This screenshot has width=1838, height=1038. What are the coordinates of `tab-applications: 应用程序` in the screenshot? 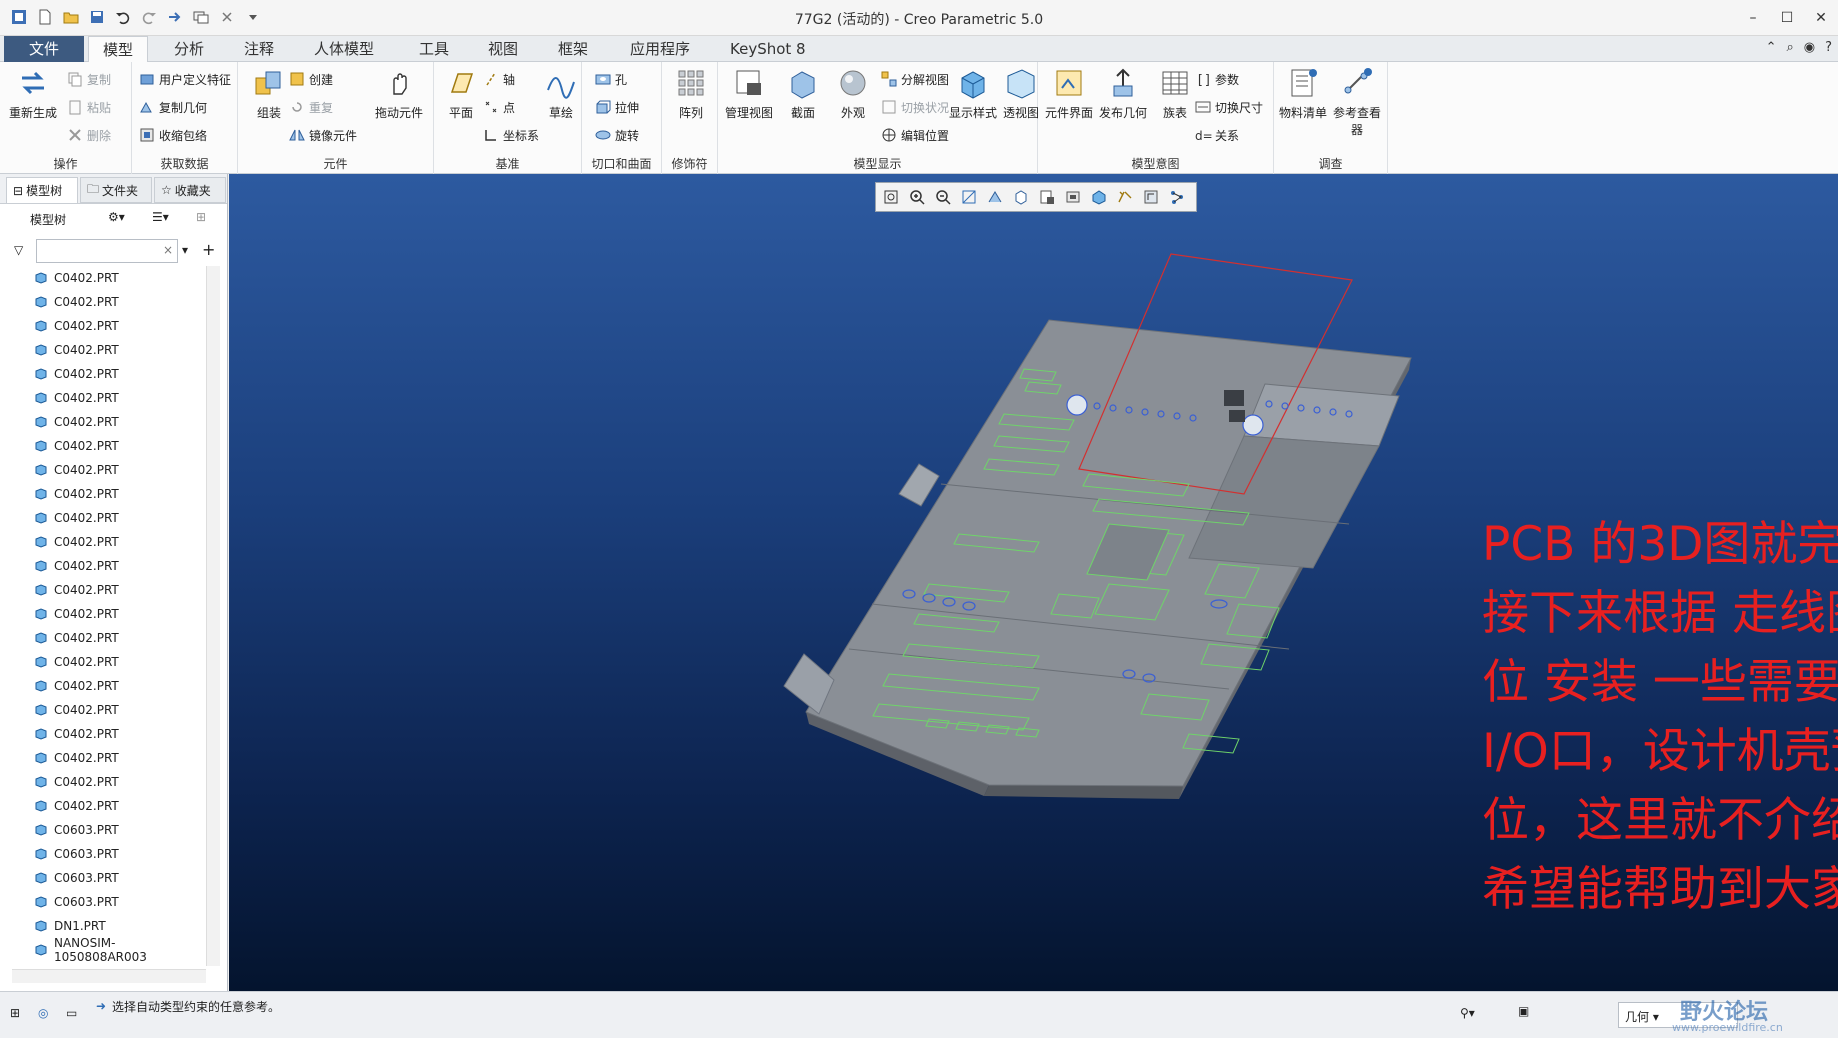 It's located at (660, 49).